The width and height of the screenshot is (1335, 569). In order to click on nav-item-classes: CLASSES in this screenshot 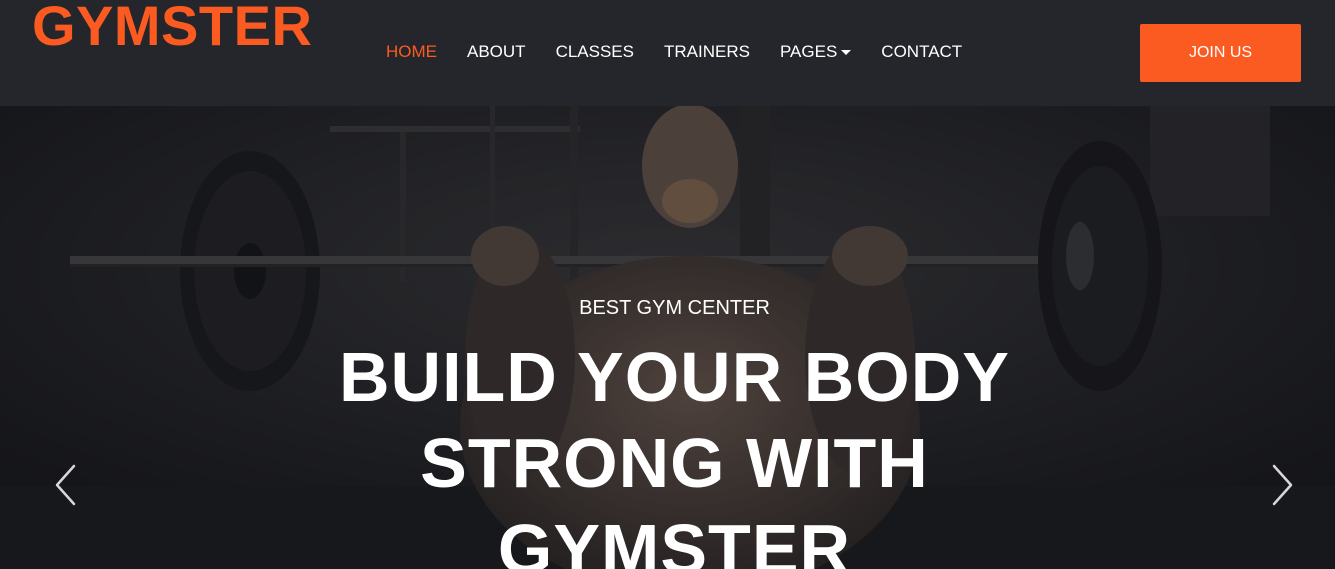, I will do `click(595, 52)`.